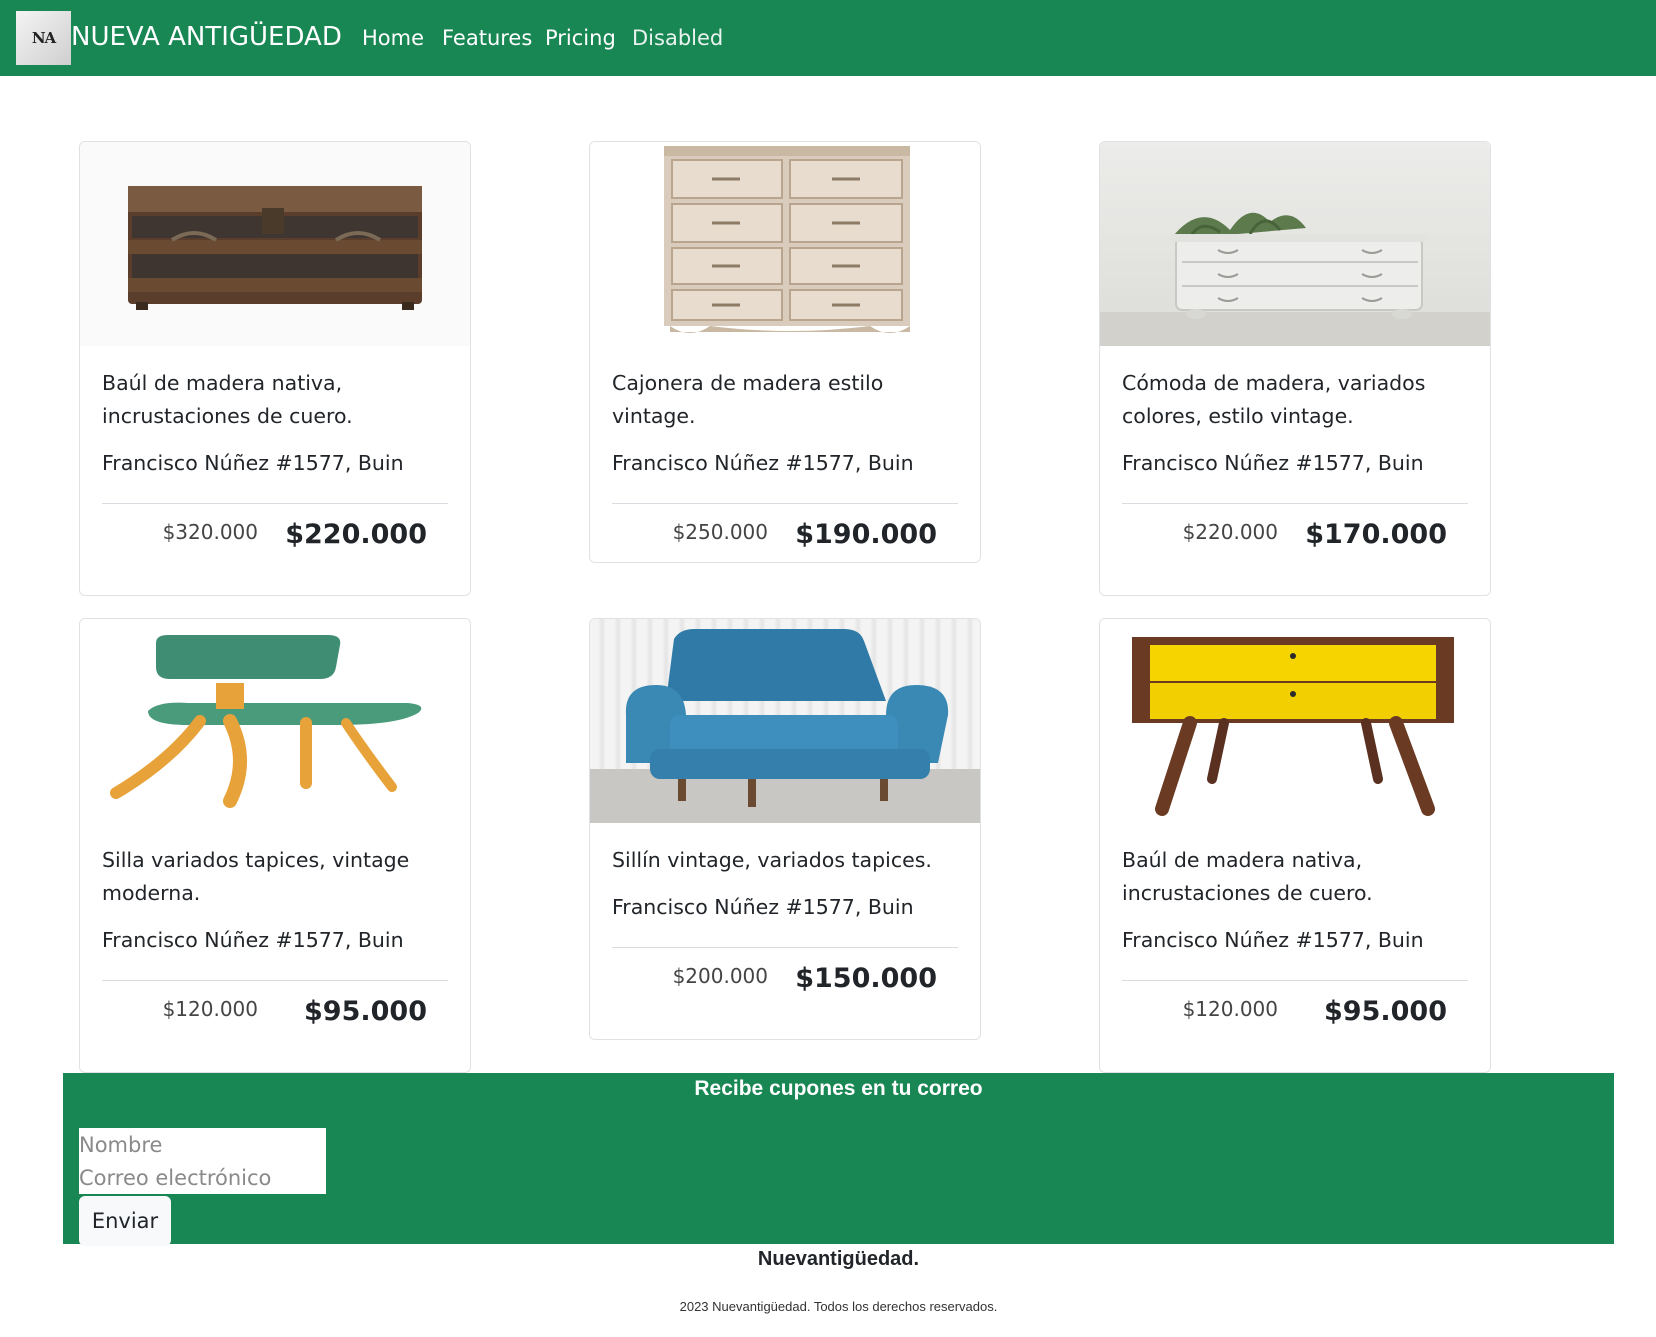  I want to click on current-price: $190.000, so click(866, 534).